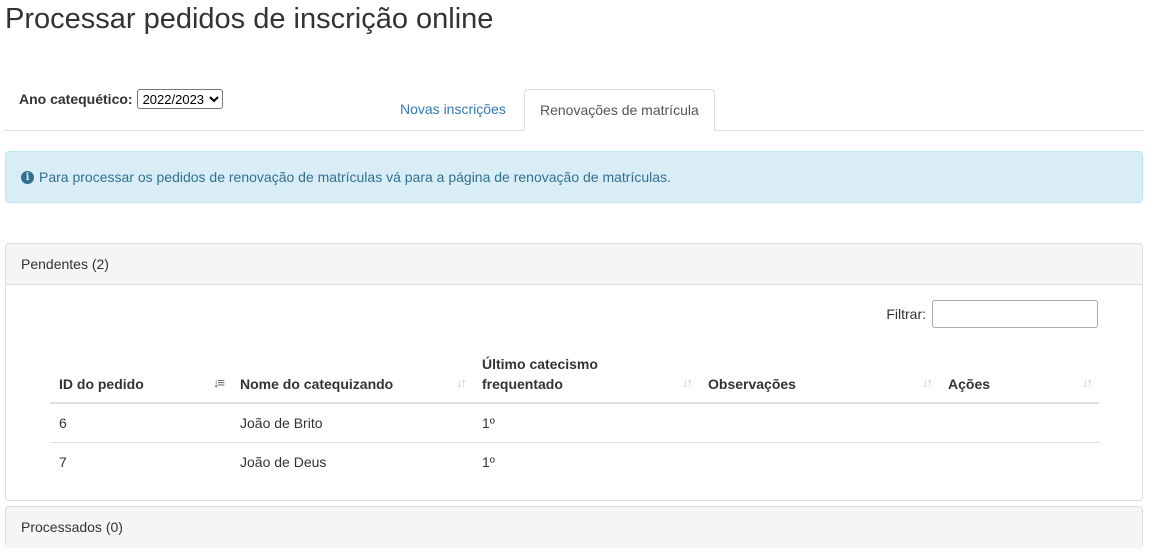 The image size is (1151, 553). Describe the element at coordinates (63, 423) in the screenshot. I see `cell-id: 6` at that location.